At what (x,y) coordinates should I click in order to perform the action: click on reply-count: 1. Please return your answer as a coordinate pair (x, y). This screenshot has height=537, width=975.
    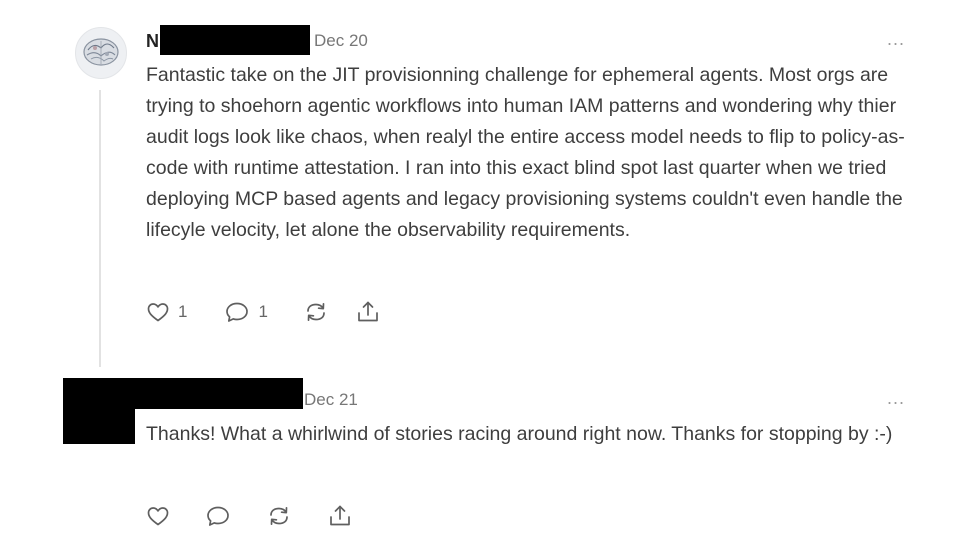
    Looking at the image, I should click on (263, 311).